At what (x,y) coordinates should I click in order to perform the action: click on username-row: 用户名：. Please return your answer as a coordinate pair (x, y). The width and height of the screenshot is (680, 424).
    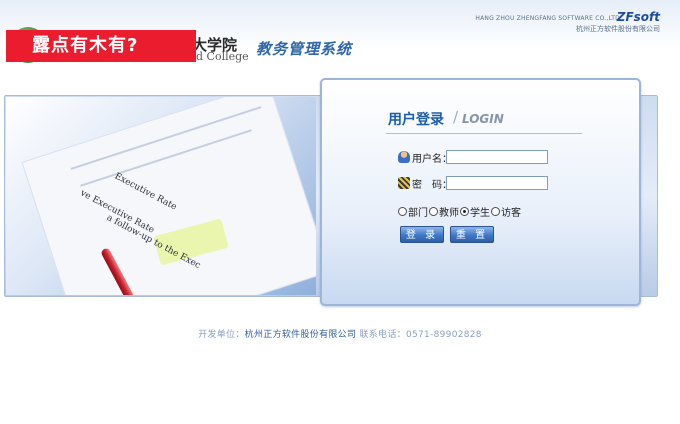
    Looking at the image, I should click on (473, 157).